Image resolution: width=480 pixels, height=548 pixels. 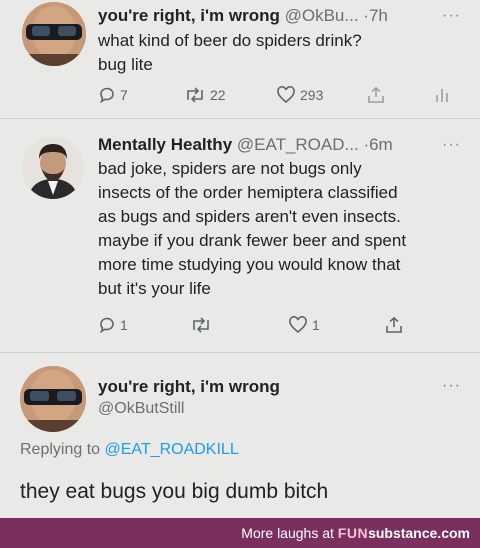 What do you see at coordinates (174, 491) in the screenshot?
I see `tweet-text: they eat bugs you big dumb bitch` at bounding box center [174, 491].